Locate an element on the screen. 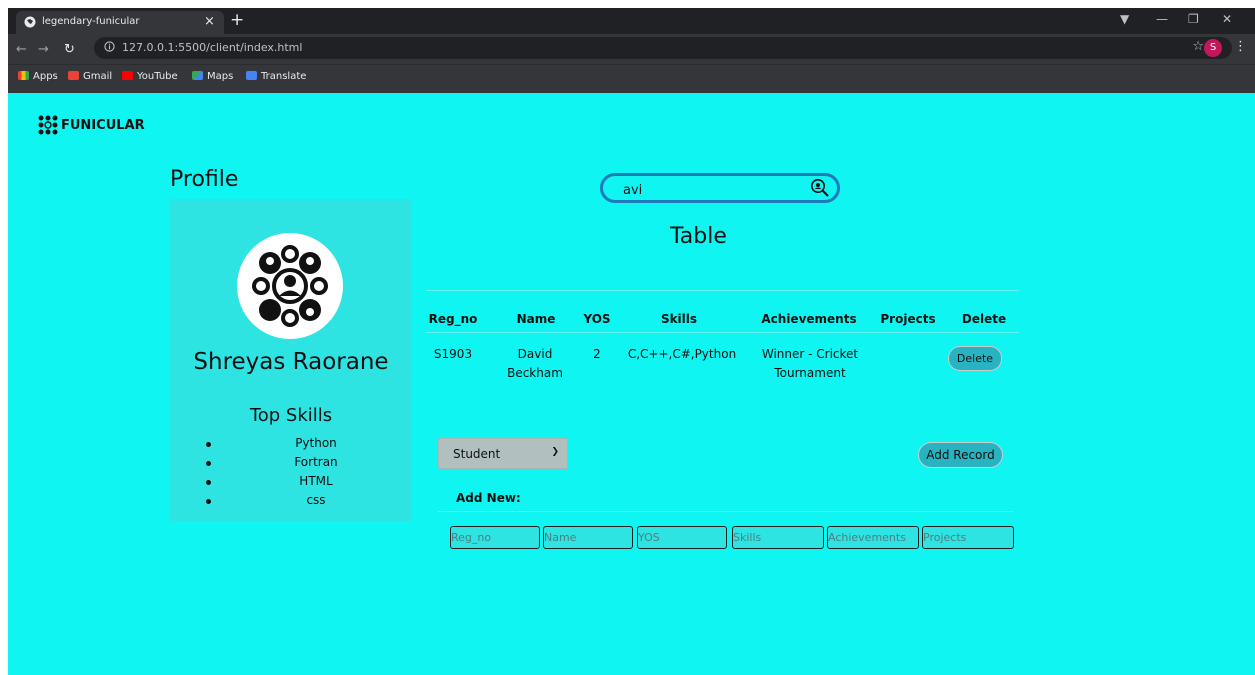 This screenshot has width=1255, height=675. globe-icon is located at coordinates (30, 22).